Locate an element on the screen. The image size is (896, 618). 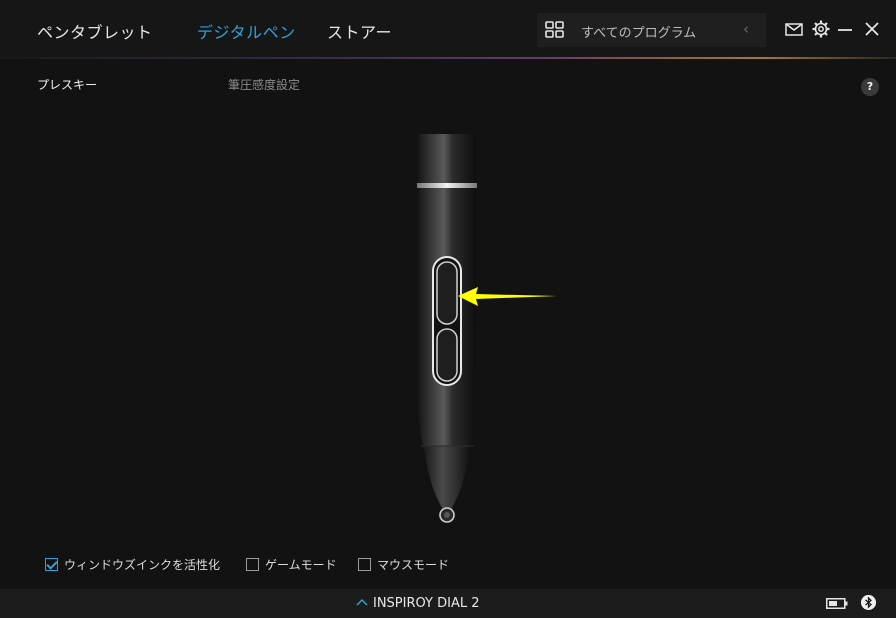
minimize-icon is located at coordinates (845, 29).